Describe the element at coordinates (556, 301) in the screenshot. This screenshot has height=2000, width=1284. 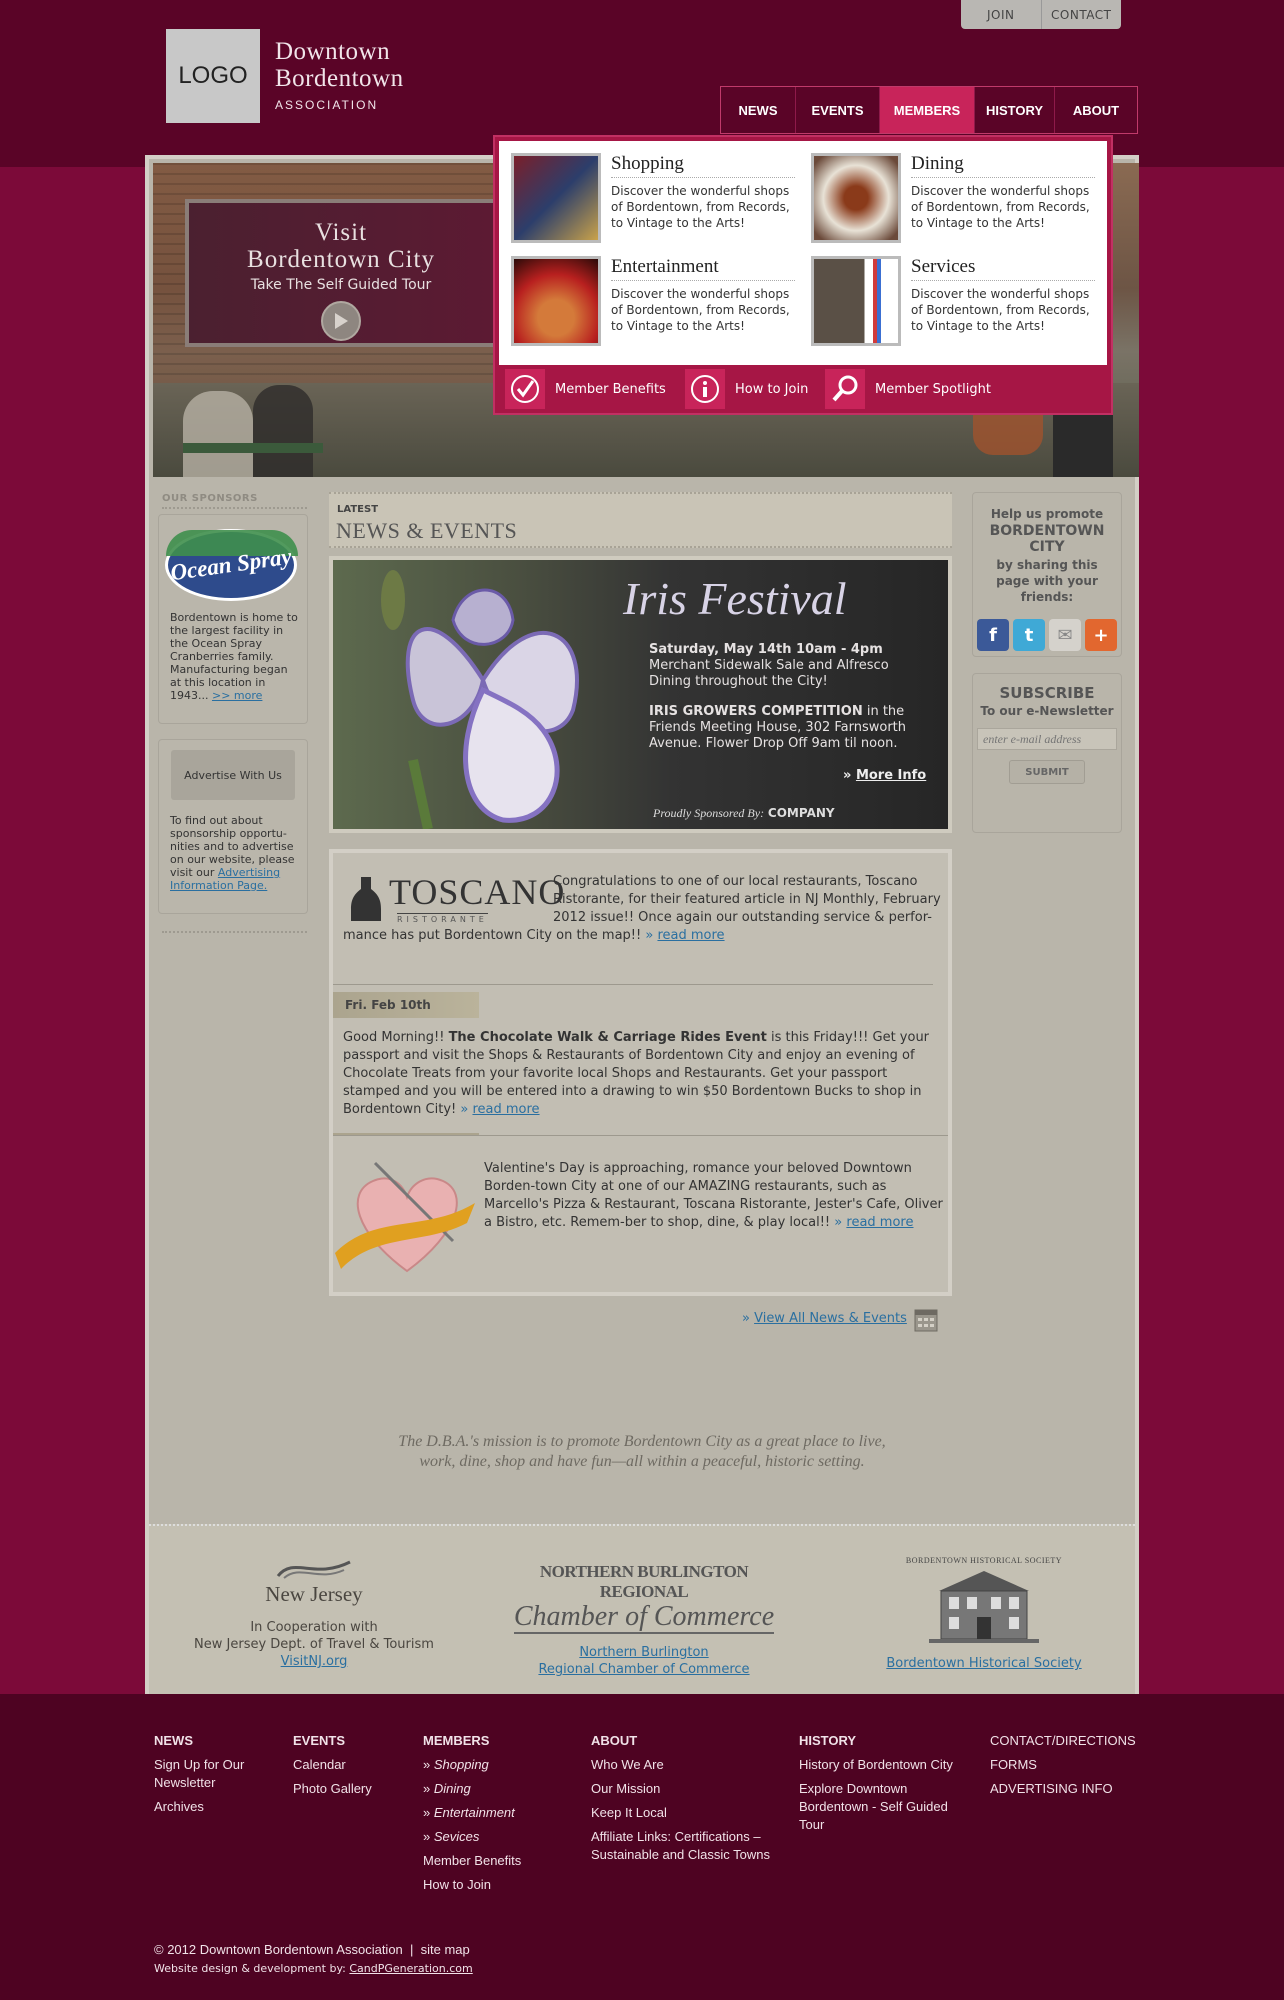
I see `entertainment-thumbnail` at that location.